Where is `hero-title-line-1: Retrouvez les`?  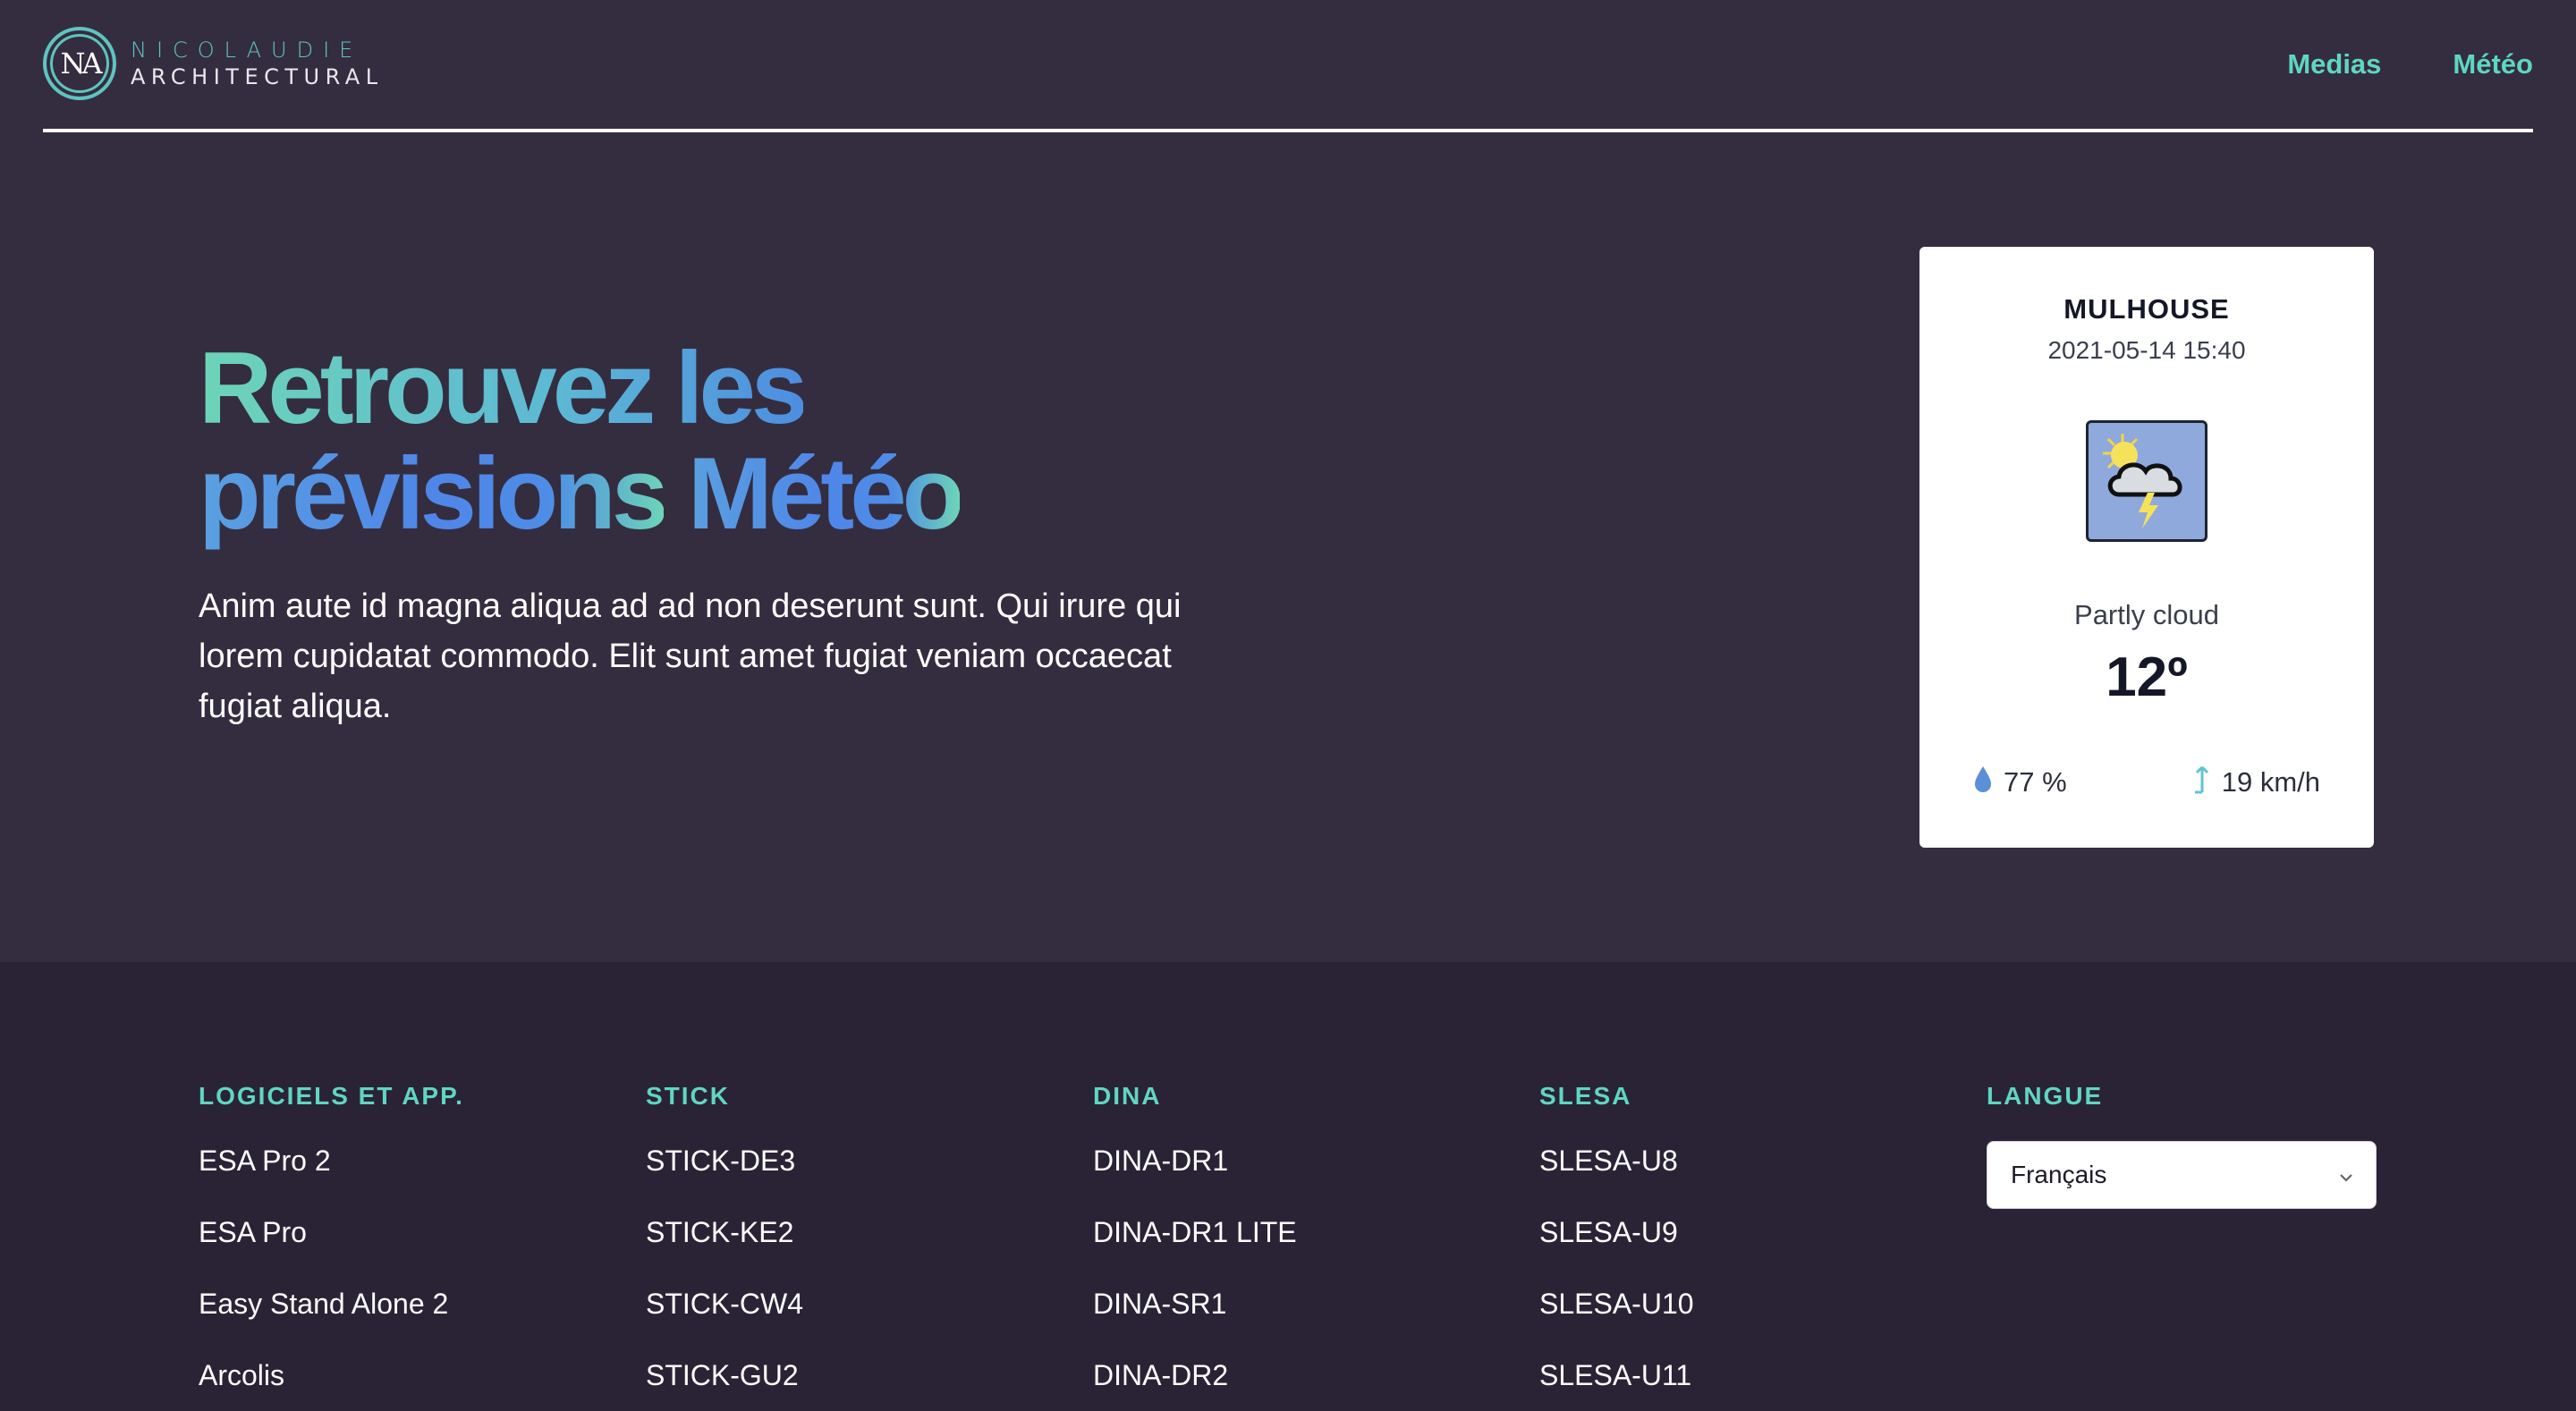 hero-title-line-1: Retrouvez les is located at coordinates (503, 388).